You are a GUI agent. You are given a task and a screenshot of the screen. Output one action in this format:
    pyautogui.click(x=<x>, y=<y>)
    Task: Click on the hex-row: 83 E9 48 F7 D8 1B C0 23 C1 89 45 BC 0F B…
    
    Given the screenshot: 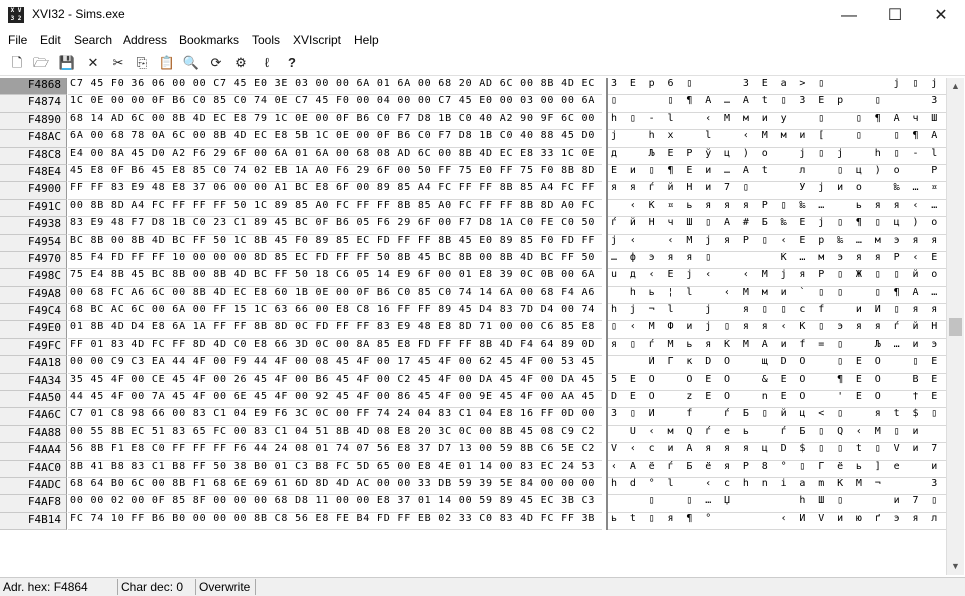 What is the action you would take?
    pyautogui.click(x=335, y=226)
    